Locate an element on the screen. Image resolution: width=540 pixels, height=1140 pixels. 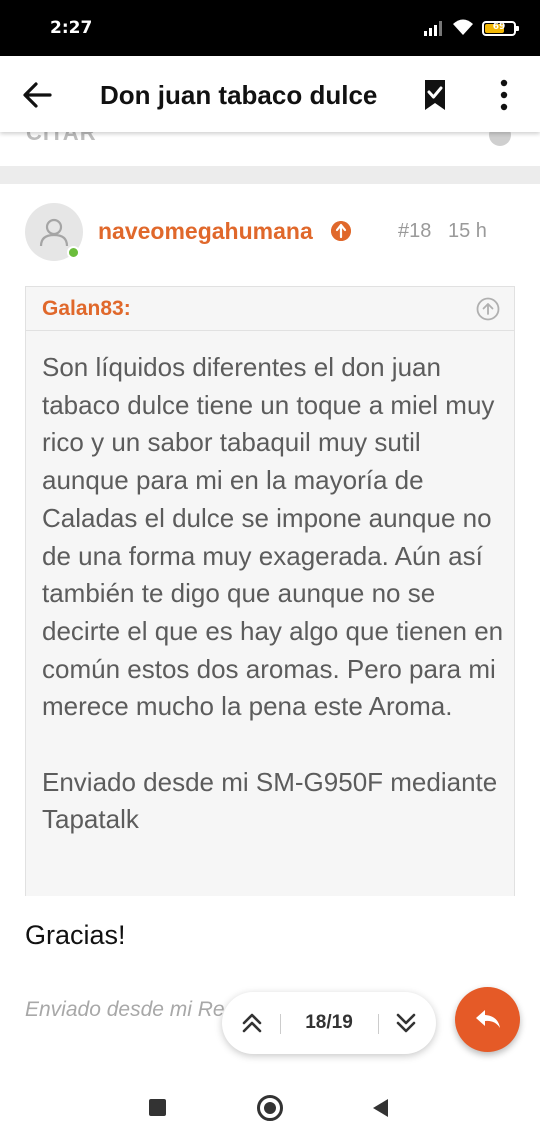
back-arrow-icon is located at coordinates (37, 95).